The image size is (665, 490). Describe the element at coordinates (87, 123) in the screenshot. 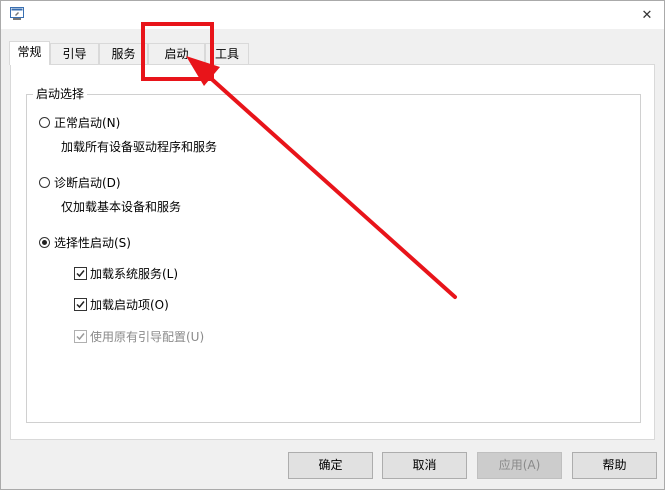

I see `radio-label: 正常启动(N)` at that location.